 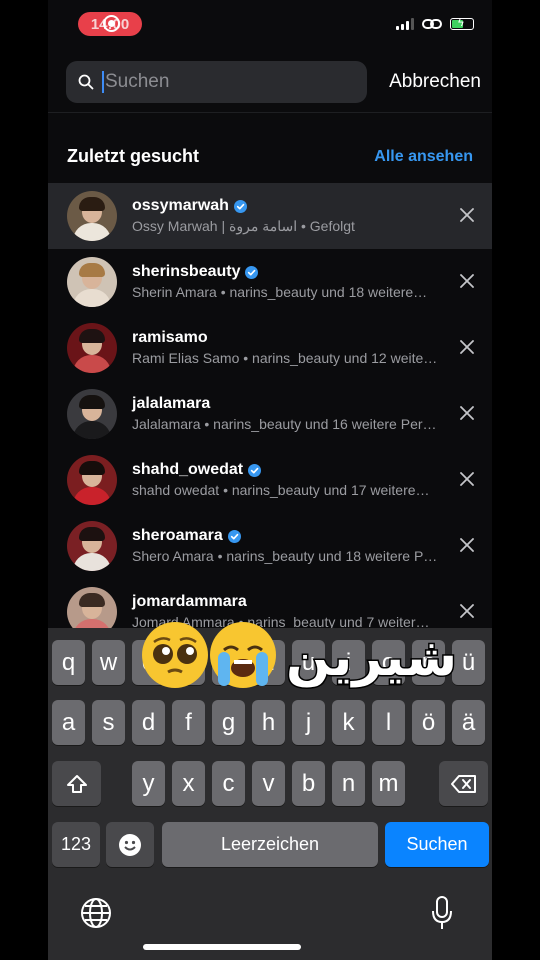 I want to click on search-input, so click(x=220, y=82).